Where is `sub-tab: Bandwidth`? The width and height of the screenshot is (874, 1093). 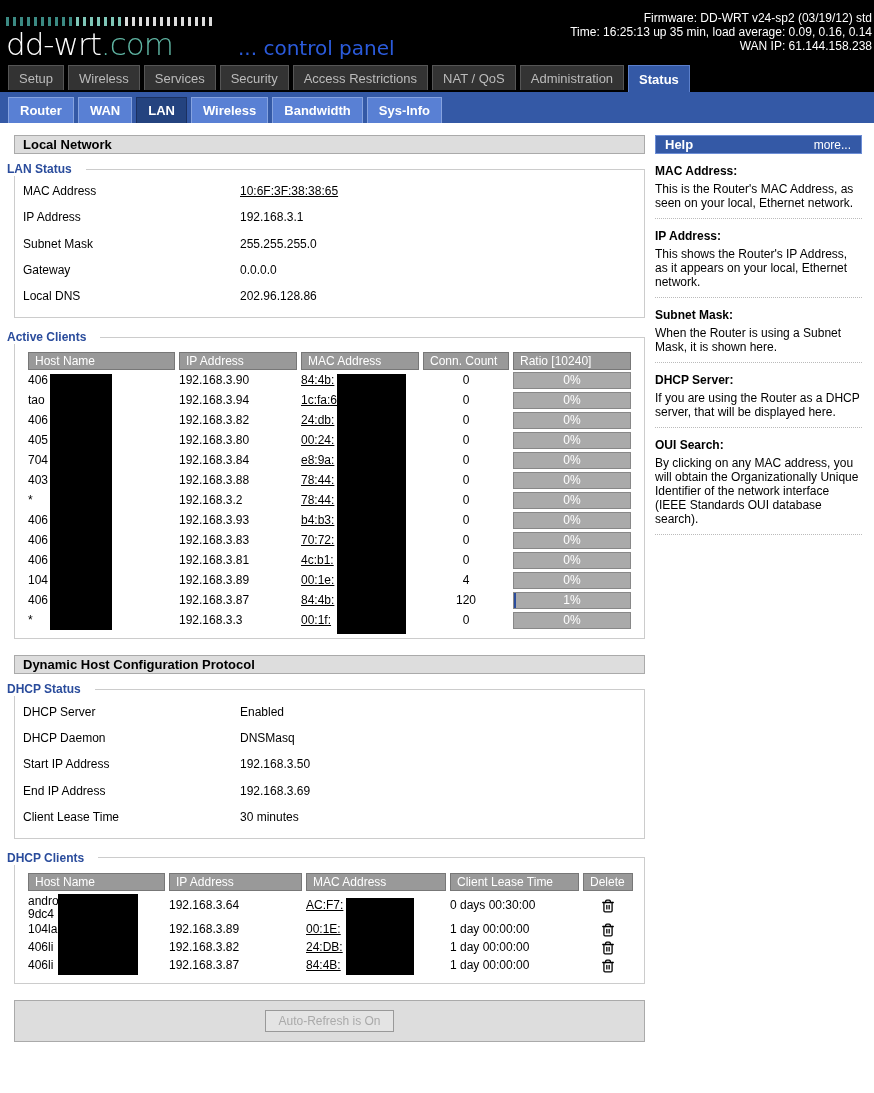 sub-tab: Bandwidth is located at coordinates (317, 110).